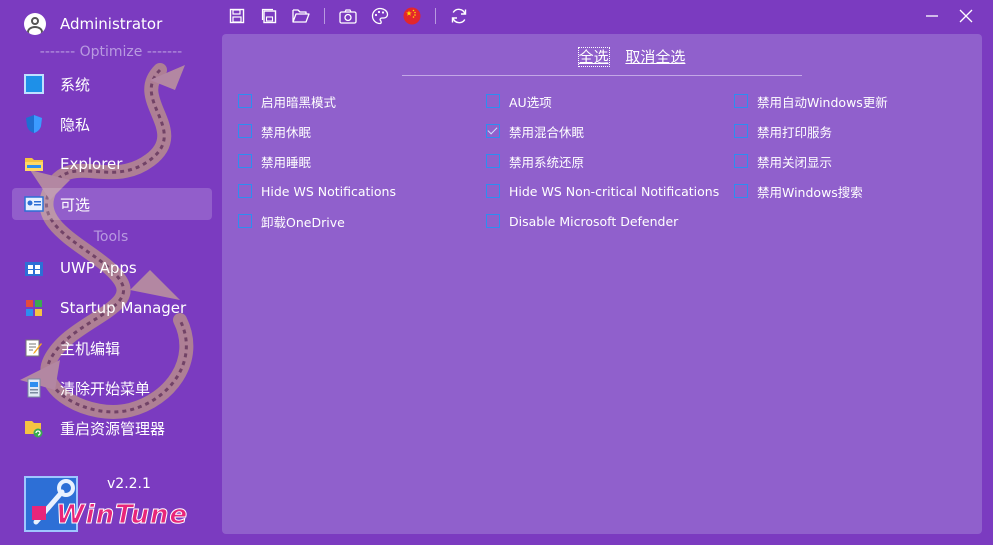  I want to click on nav-item-privacy: 隐私, so click(112, 124).